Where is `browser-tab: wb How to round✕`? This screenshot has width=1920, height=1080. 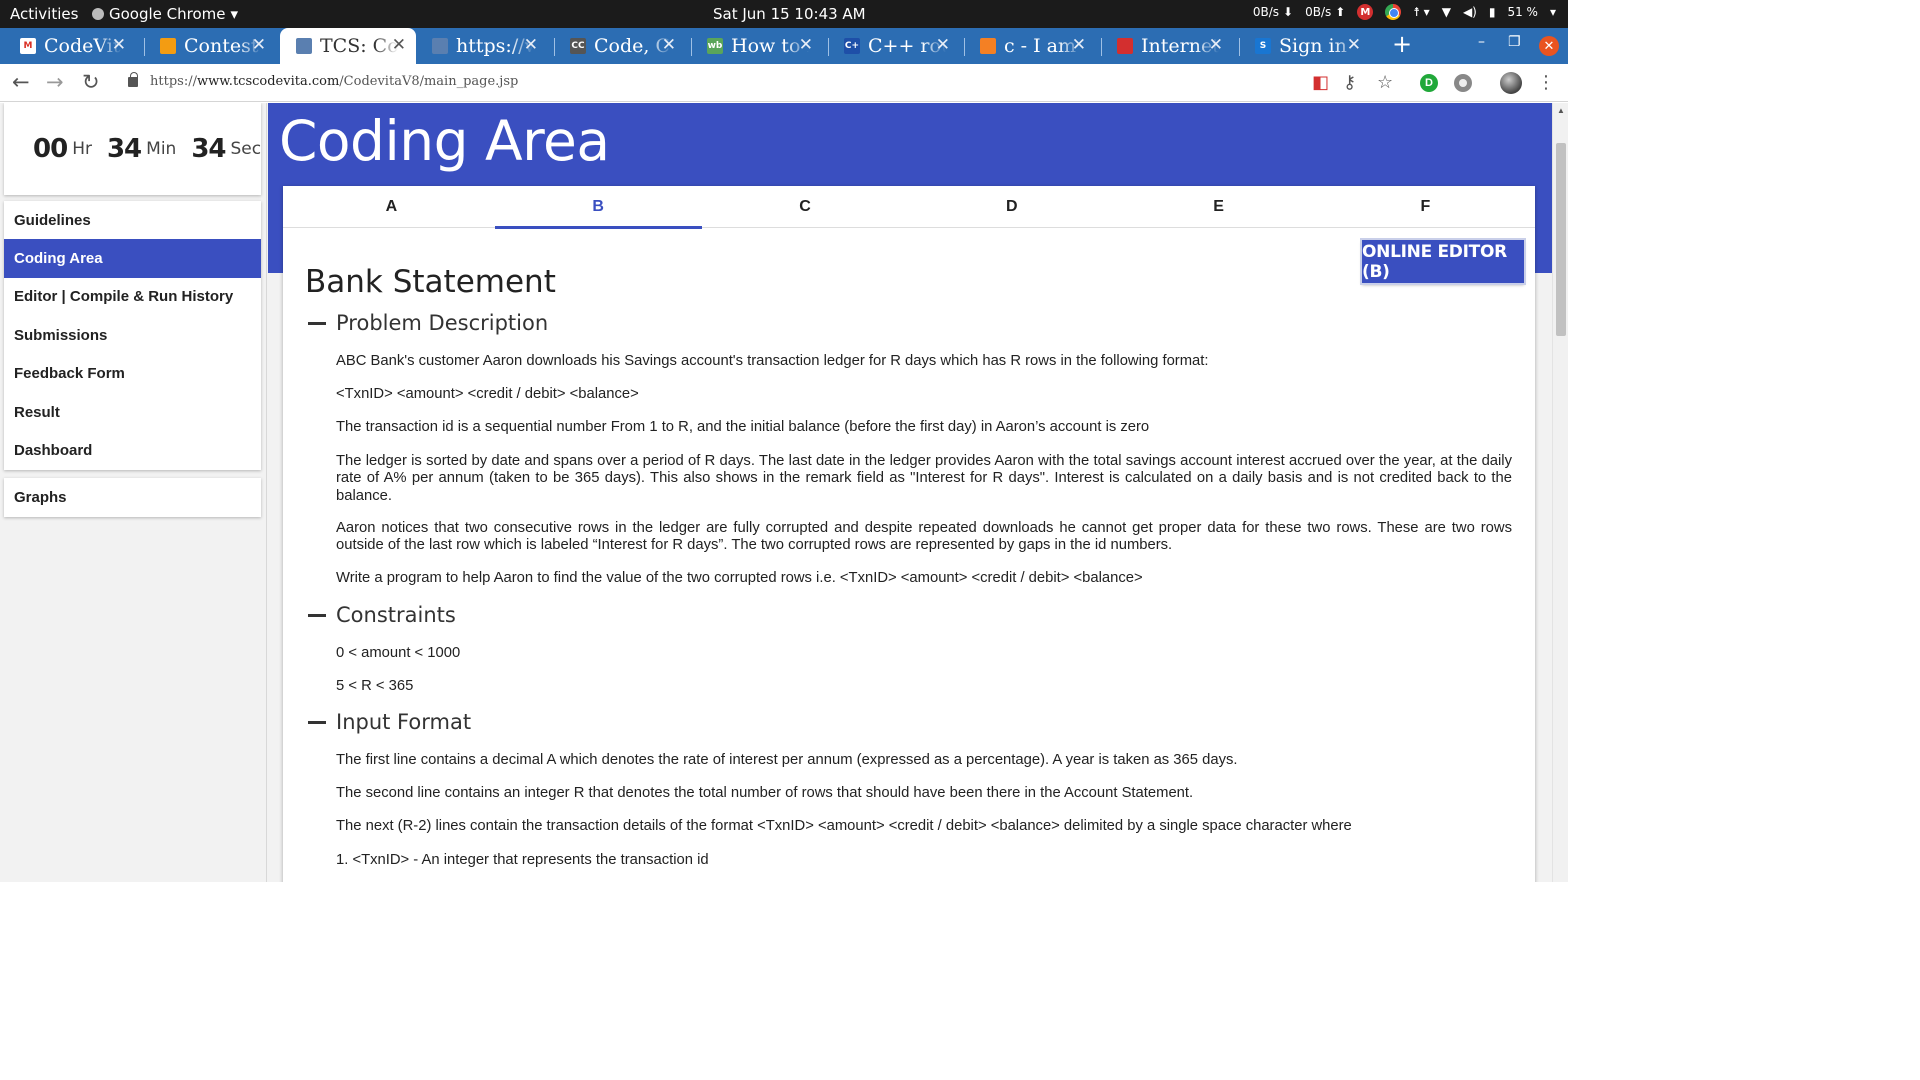 browser-tab: wb How to round✕ is located at coordinates (759, 46).